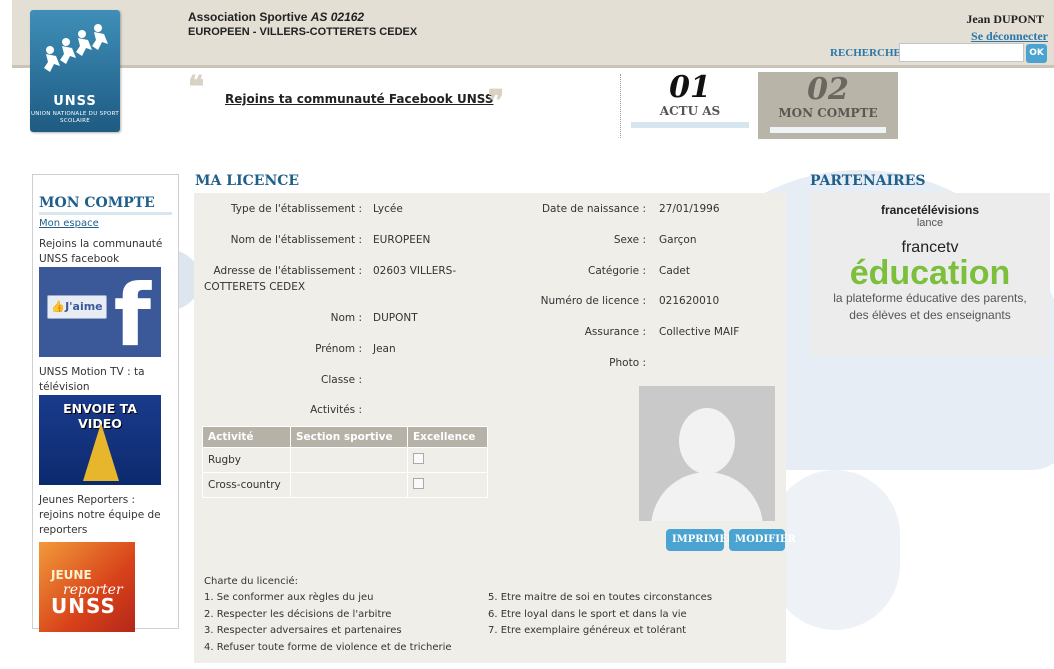 The width and height of the screenshot is (1054, 669). I want to click on association-name: Association Sportive AS 02162, so click(276, 17).